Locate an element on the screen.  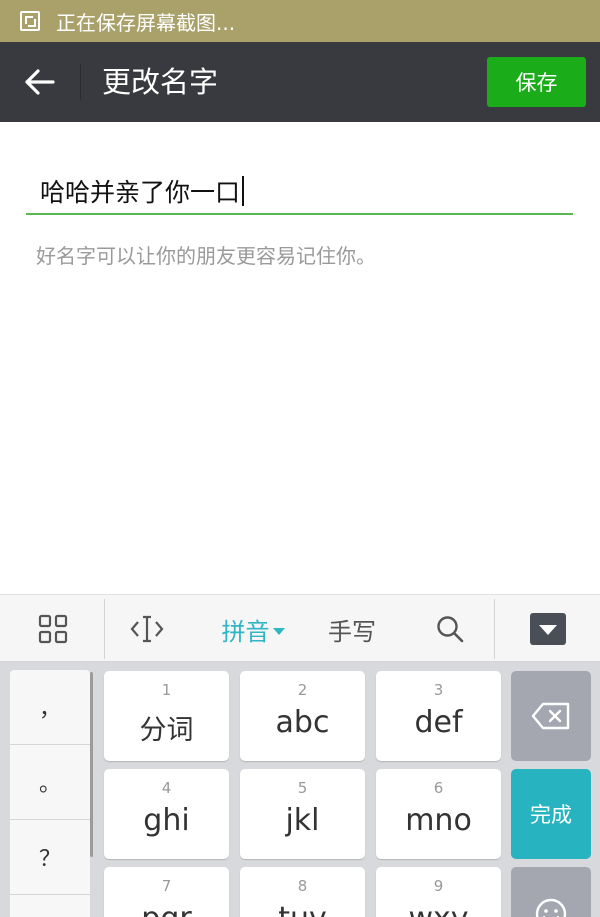
key-5: 5 jkl is located at coordinates (302, 814).